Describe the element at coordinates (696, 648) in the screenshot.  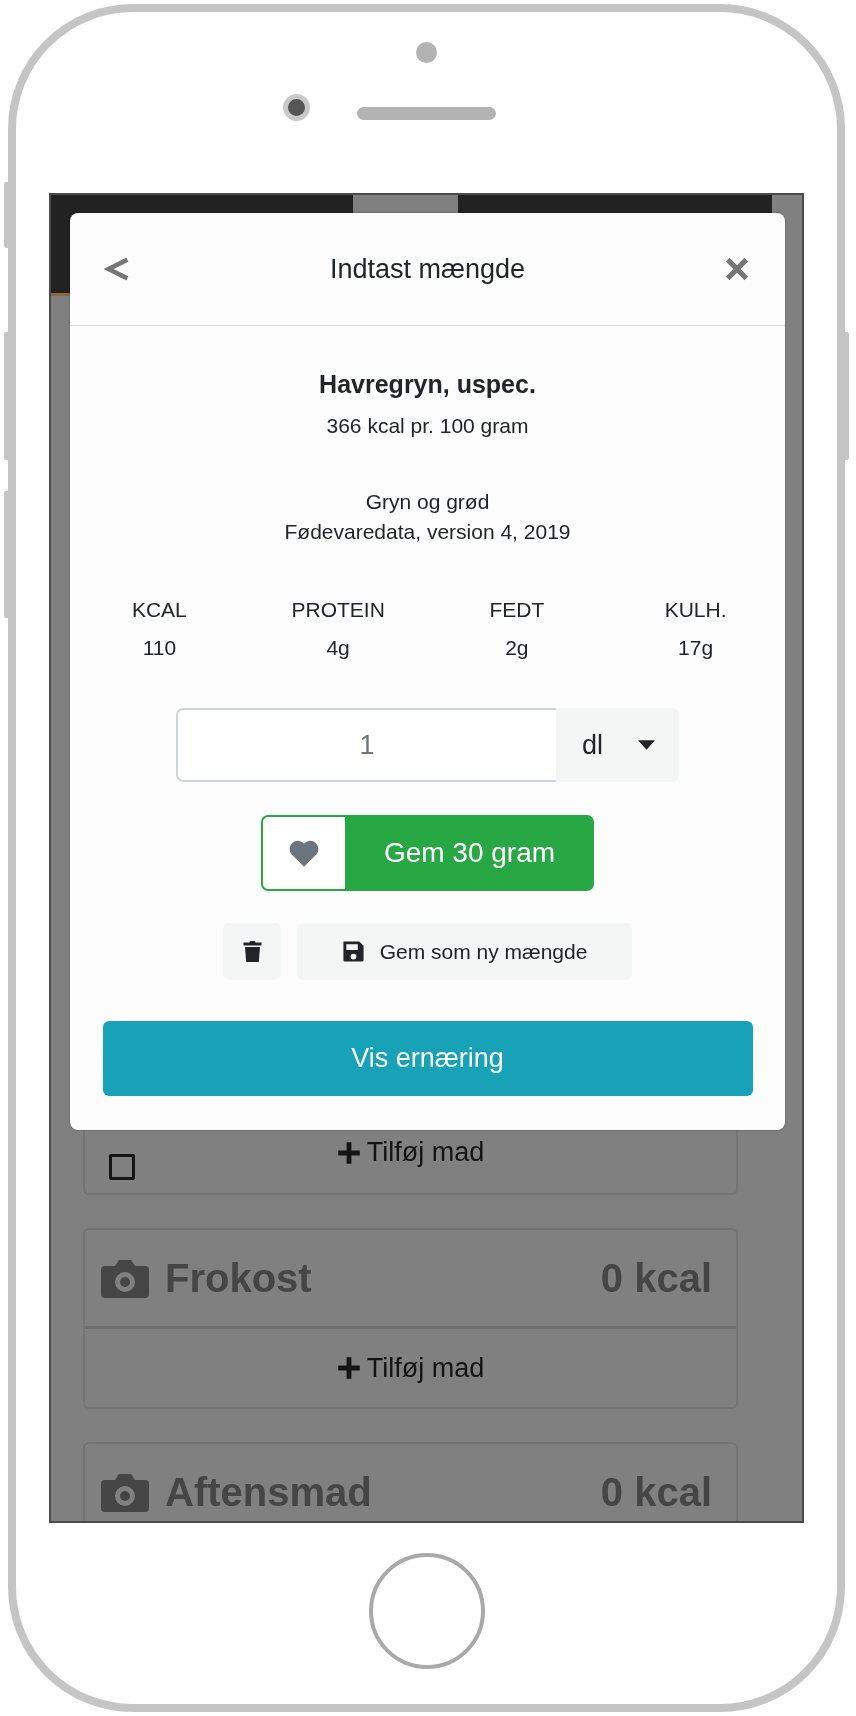
I see `macro-value: 17g` at that location.